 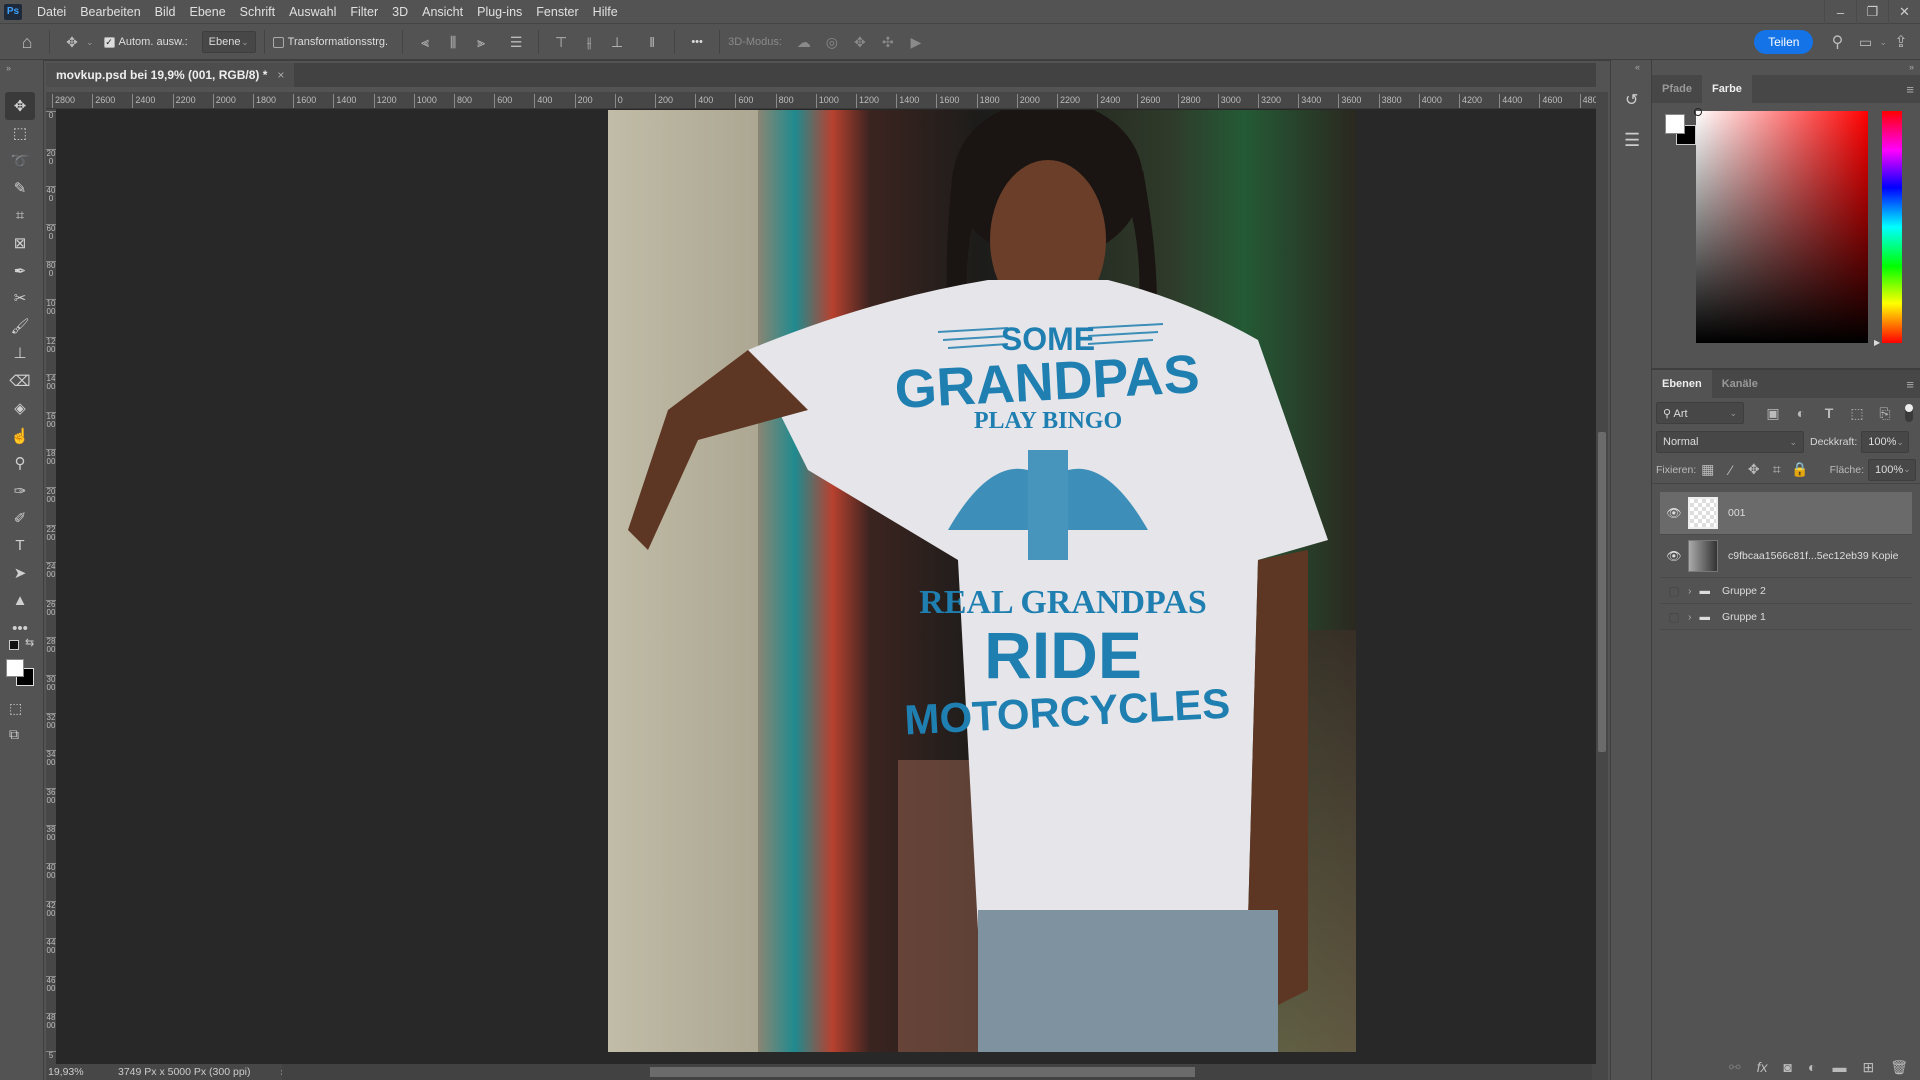 I want to click on auto-select-checkbox: ✓ Autom. ausw.:, so click(x=145, y=42).